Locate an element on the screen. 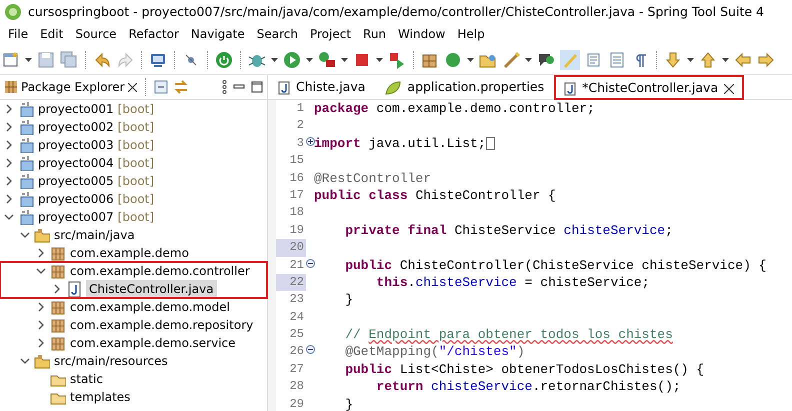 This screenshot has height=411, width=792. maximize-icon is located at coordinates (257, 87).